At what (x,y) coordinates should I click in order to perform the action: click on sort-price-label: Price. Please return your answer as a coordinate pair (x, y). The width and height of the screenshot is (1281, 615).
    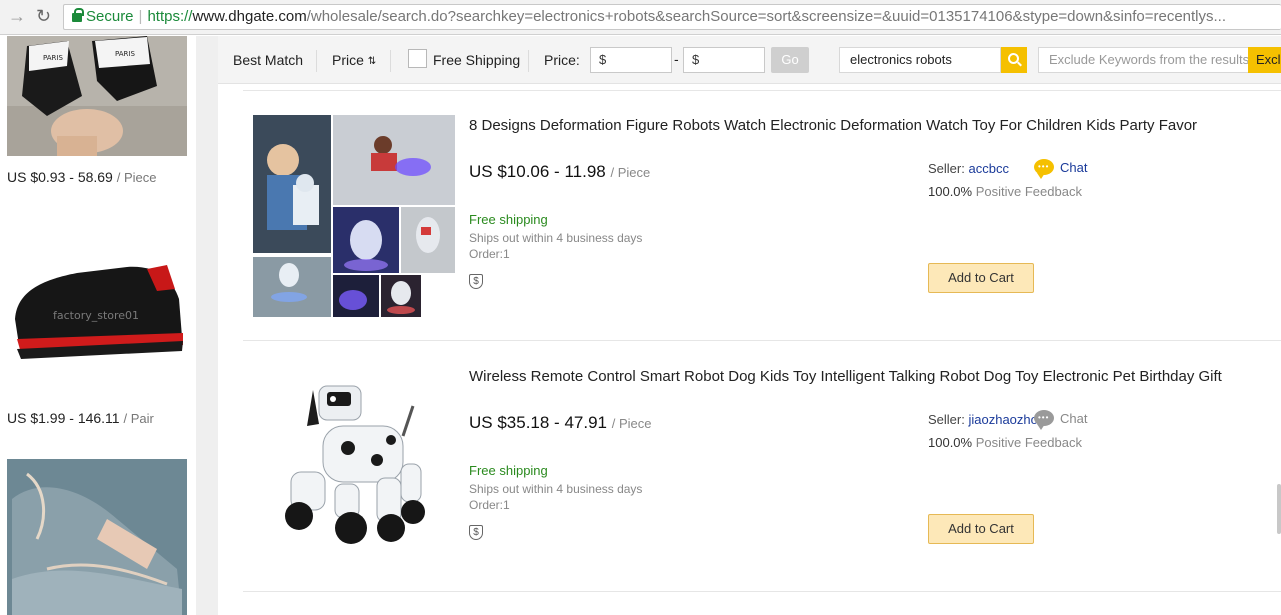
    Looking at the image, I should click on (348, 60).